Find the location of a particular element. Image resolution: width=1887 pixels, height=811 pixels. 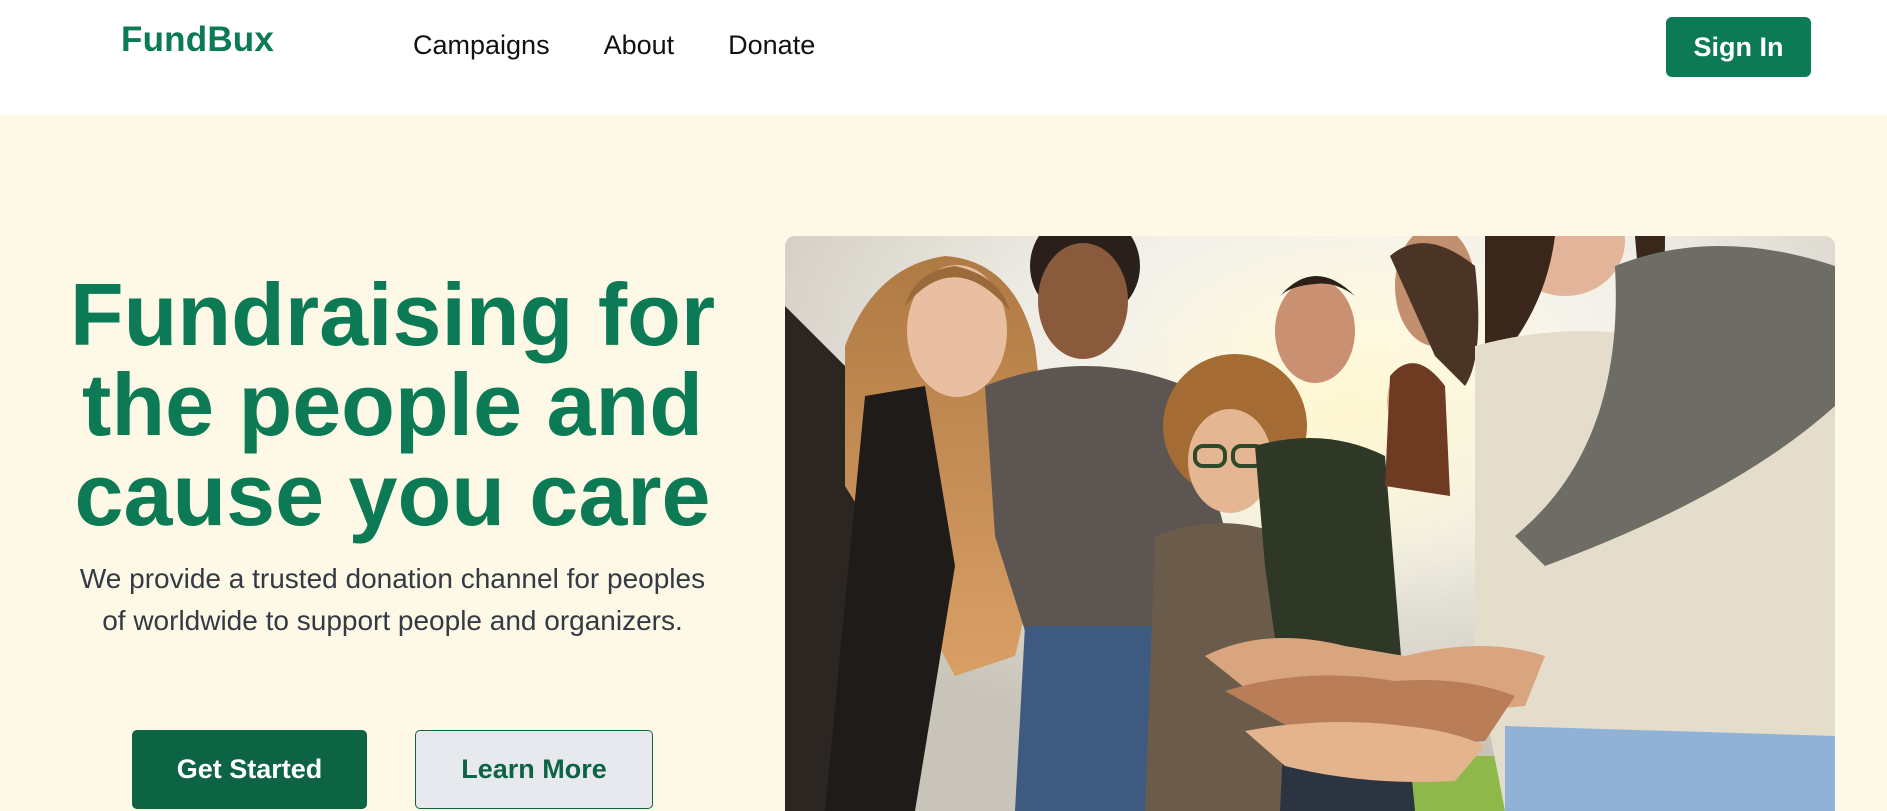

hero-title-line: Fundraising for is located at coordinates (392, 314).